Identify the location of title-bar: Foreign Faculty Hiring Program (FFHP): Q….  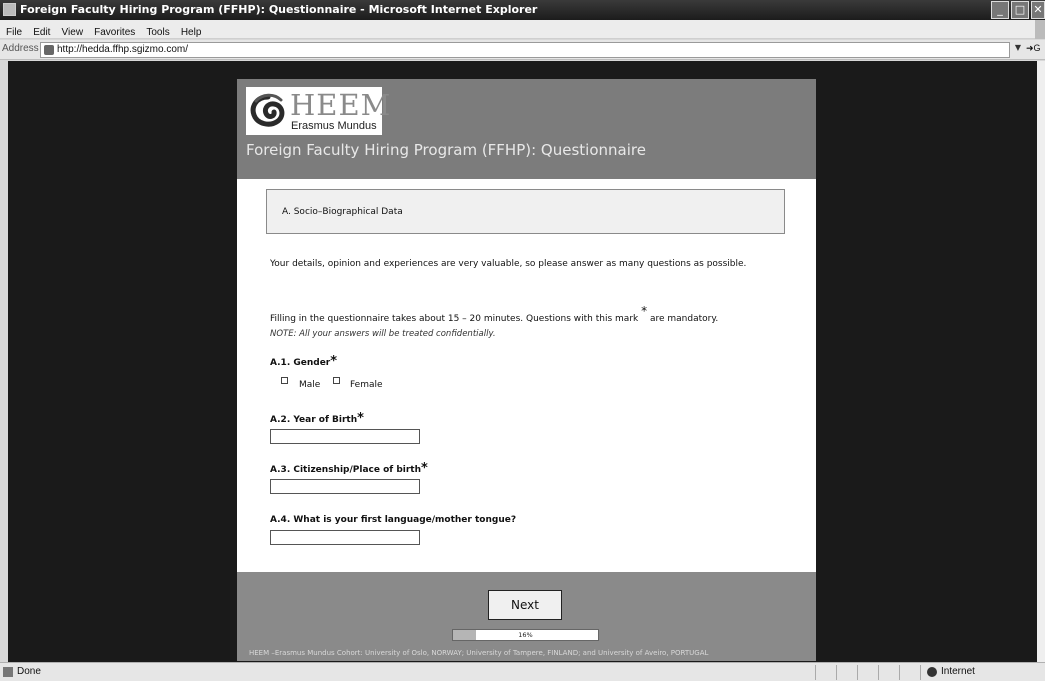
(522, 10).